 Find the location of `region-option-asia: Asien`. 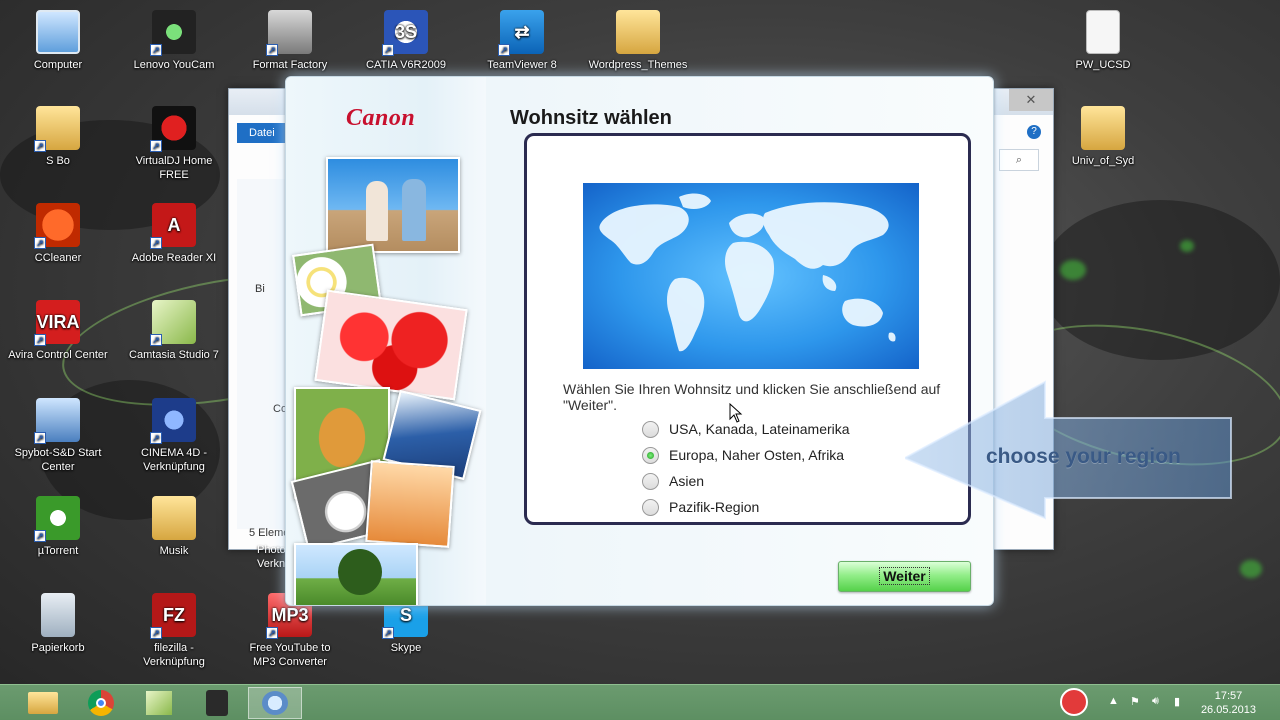

region-option-asia: Asien is located at coordinates (673, 481).